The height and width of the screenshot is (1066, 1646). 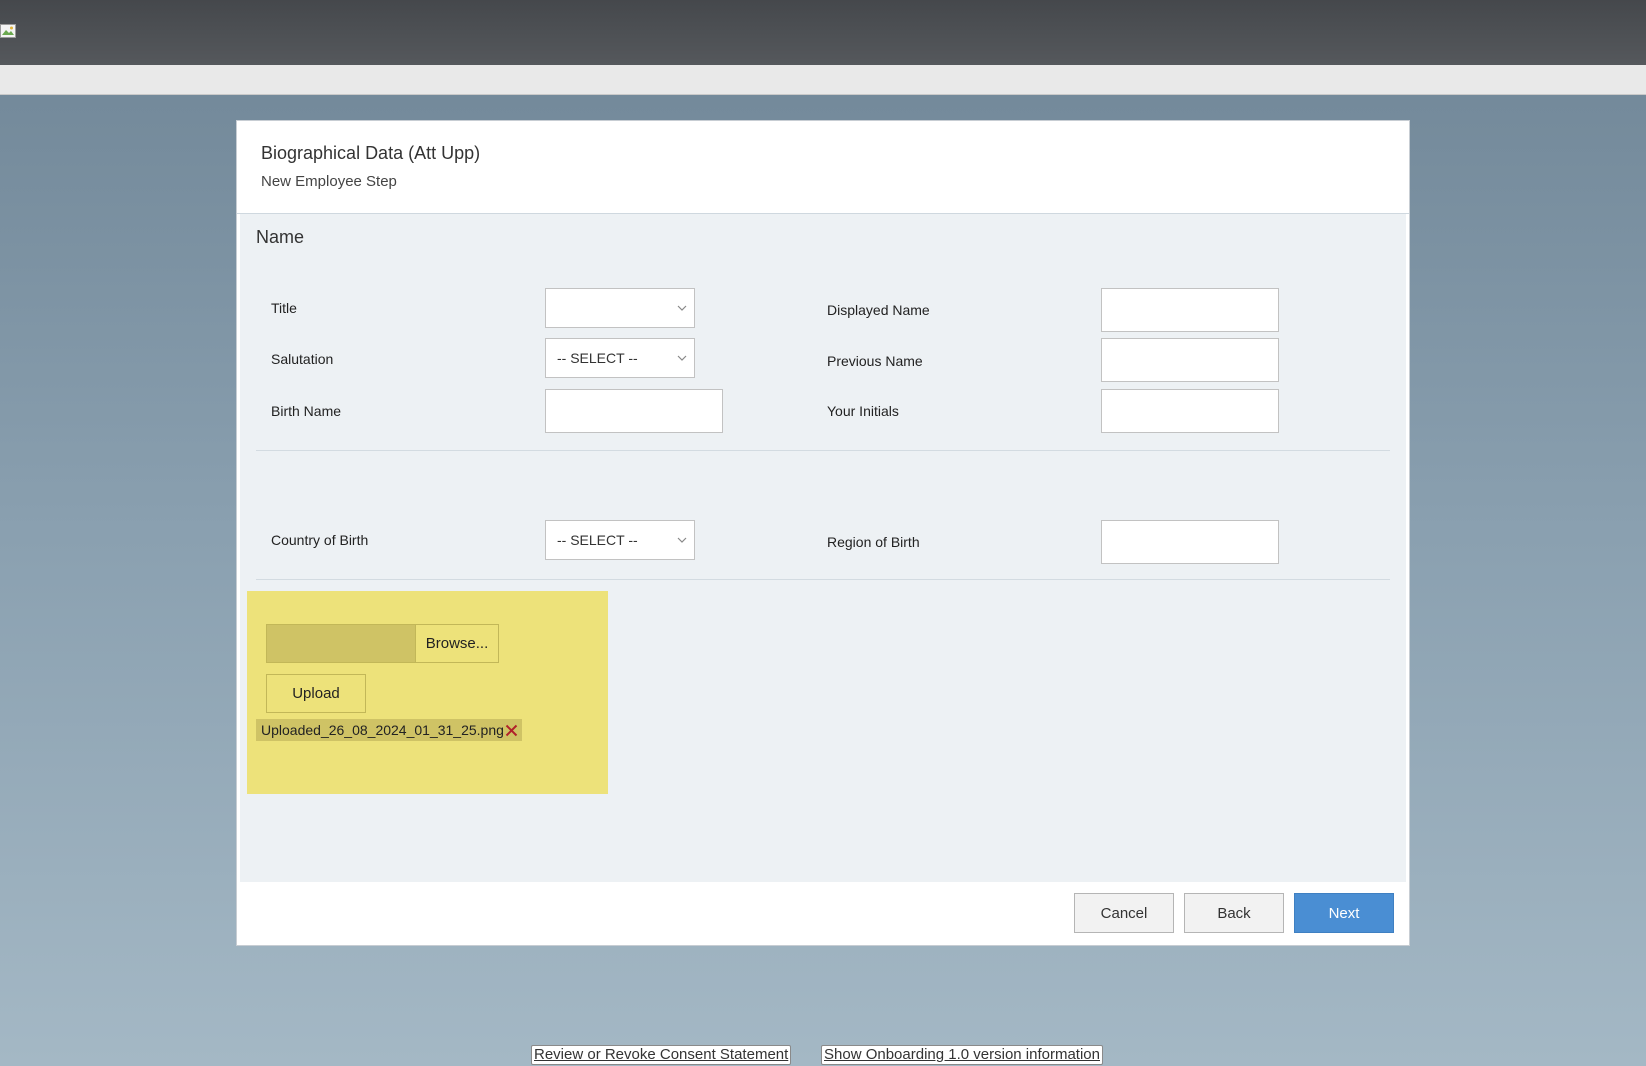 What do you see at coordinates (661, 1055) in the screenshot?
I see `review-consent-link: Review or Revoke Consent Statement` at bounding box center [661, 1055].